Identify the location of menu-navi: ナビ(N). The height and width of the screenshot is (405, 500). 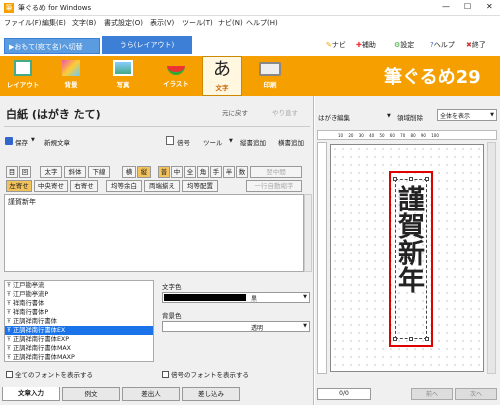
(230, 23).